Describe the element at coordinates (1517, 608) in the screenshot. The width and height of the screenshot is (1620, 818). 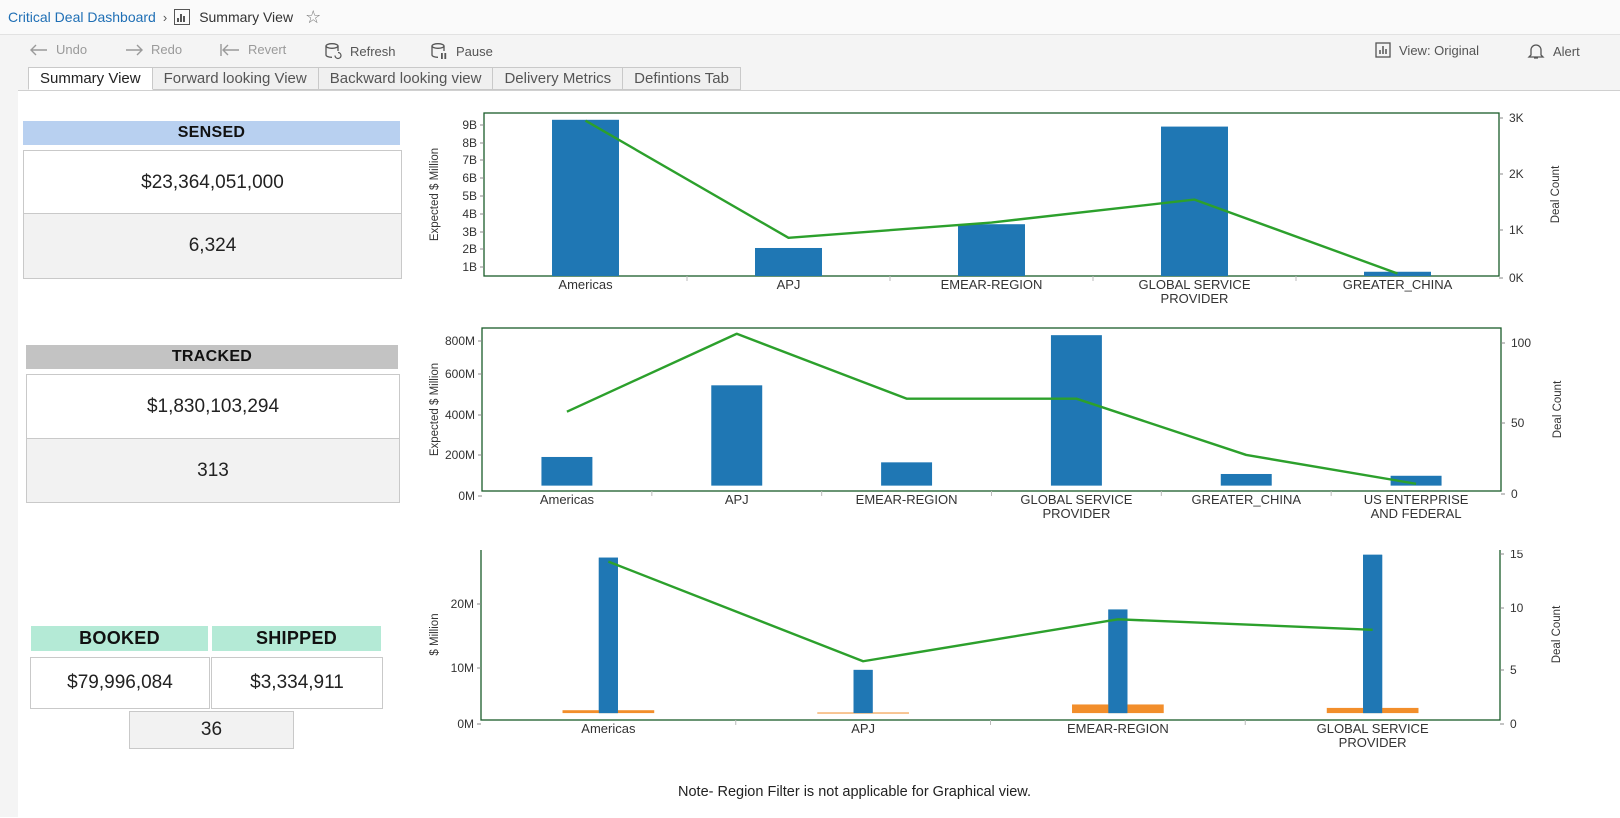
I see `y-right-tick-label: 10` at that location.